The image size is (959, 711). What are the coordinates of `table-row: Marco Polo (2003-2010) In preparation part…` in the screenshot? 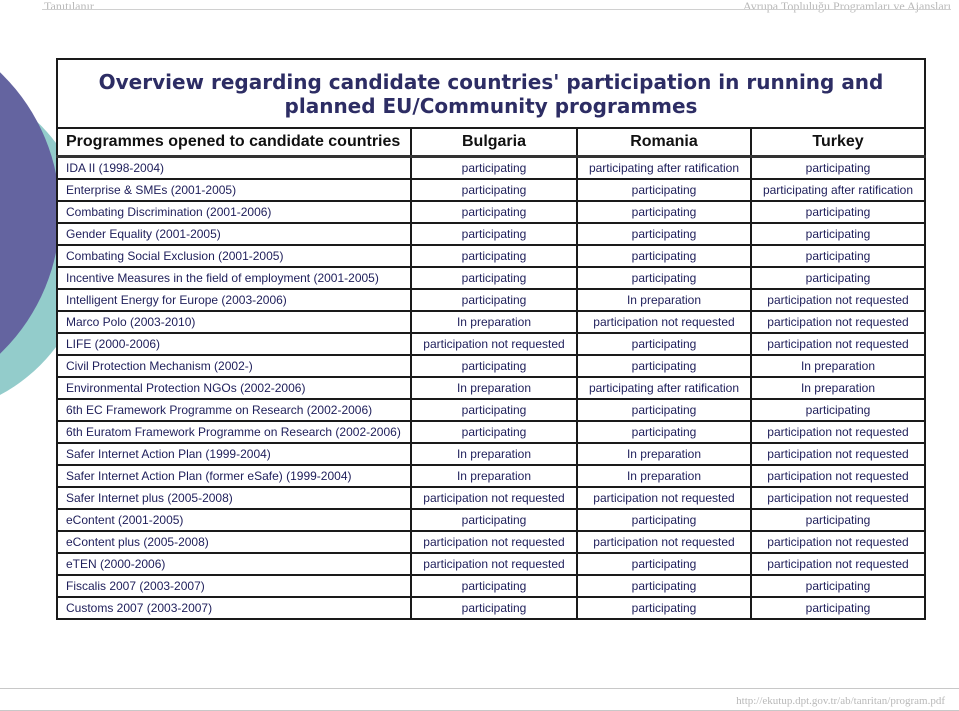 It's located at (491, 322).